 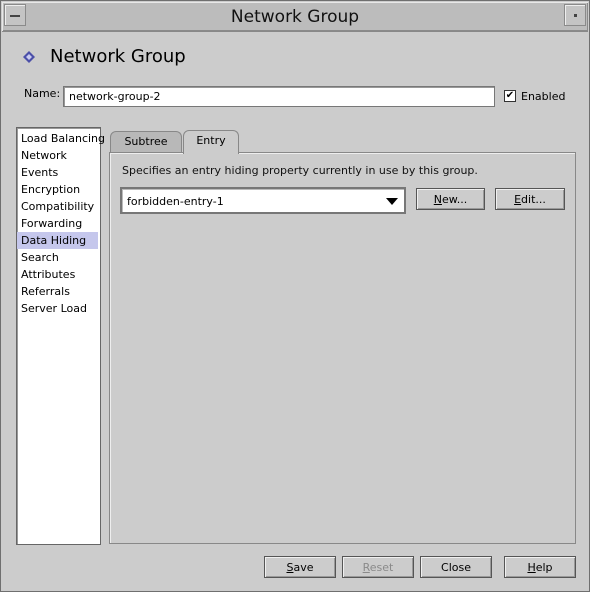 I want to click on sidebar-item-events: Events, so click(x=57, y=172).